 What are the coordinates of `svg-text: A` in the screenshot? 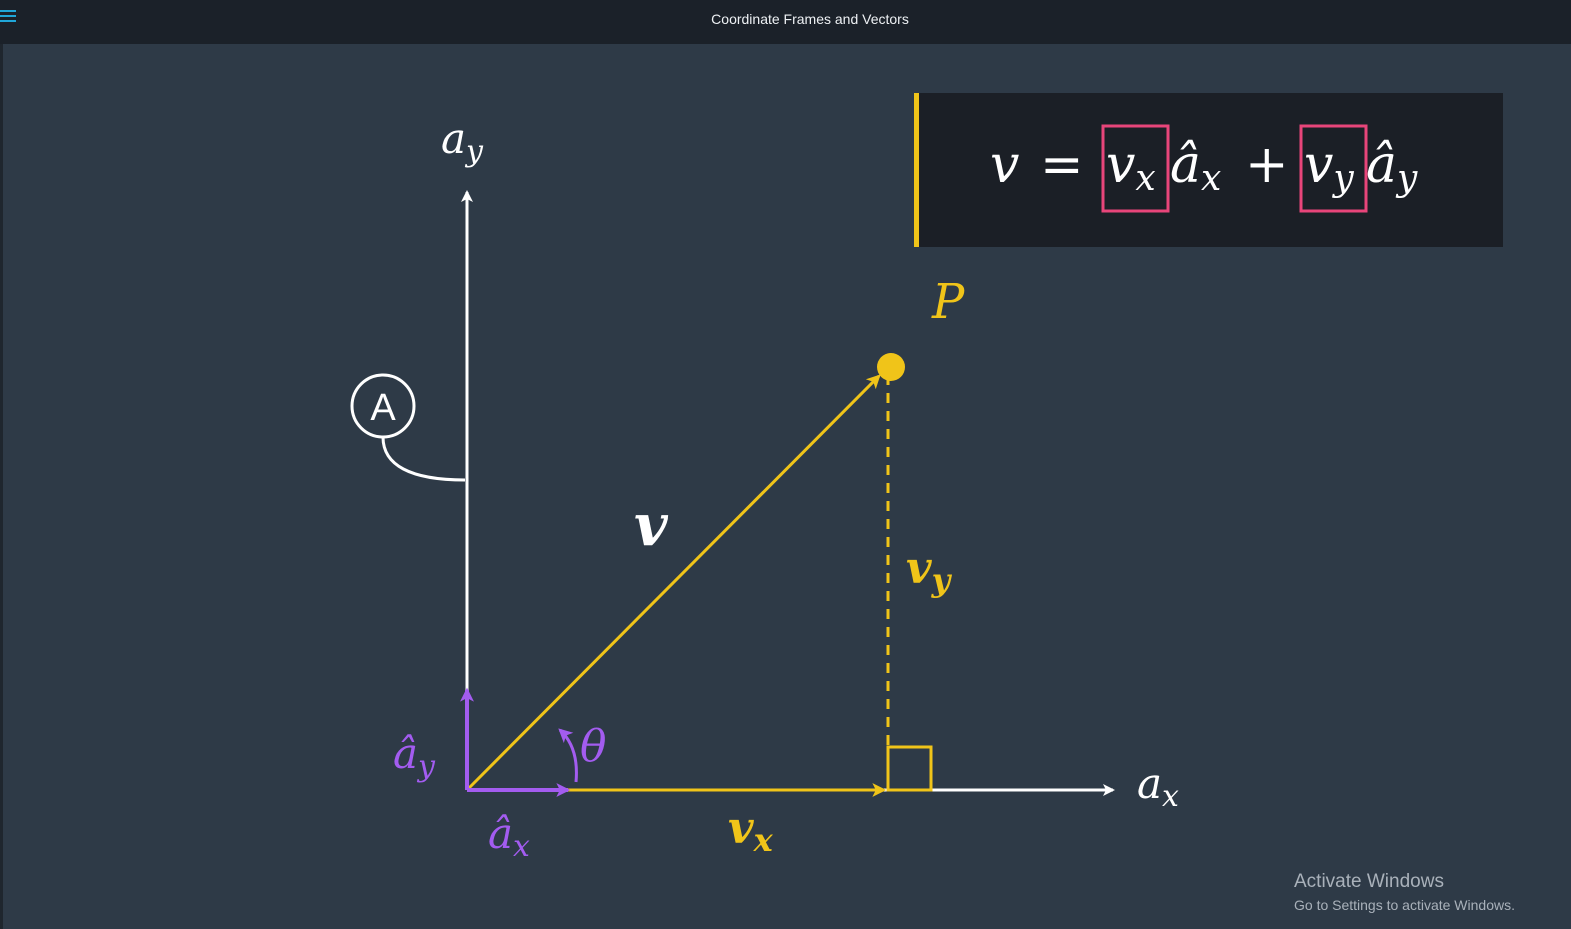 It's located at (383, 408).